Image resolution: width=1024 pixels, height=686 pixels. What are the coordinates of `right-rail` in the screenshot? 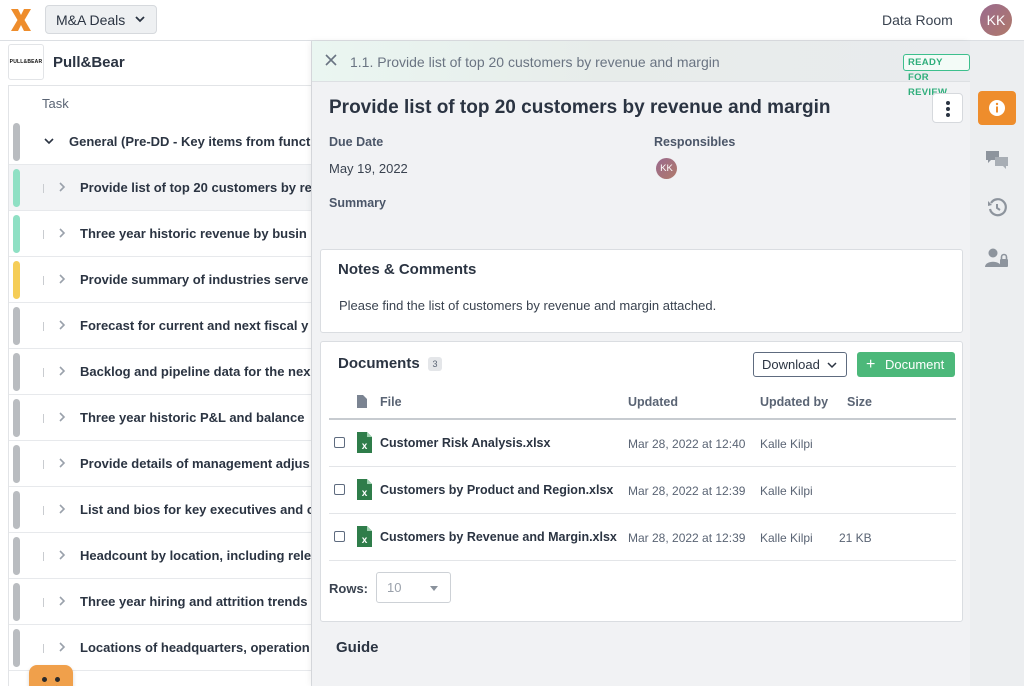 It's located at (997, 363).